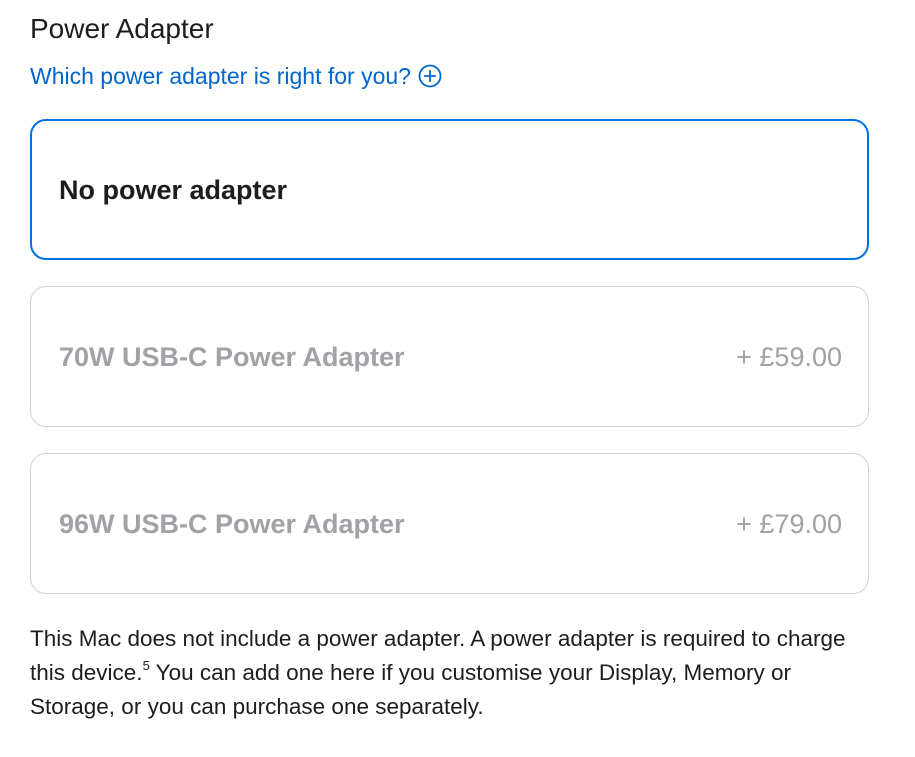 This screenshot has width=915, height=757. Describe the element at coordinates (232, 523) in the screenshot. I see `option-name: 96W USB-C Power Adapter` at that location.